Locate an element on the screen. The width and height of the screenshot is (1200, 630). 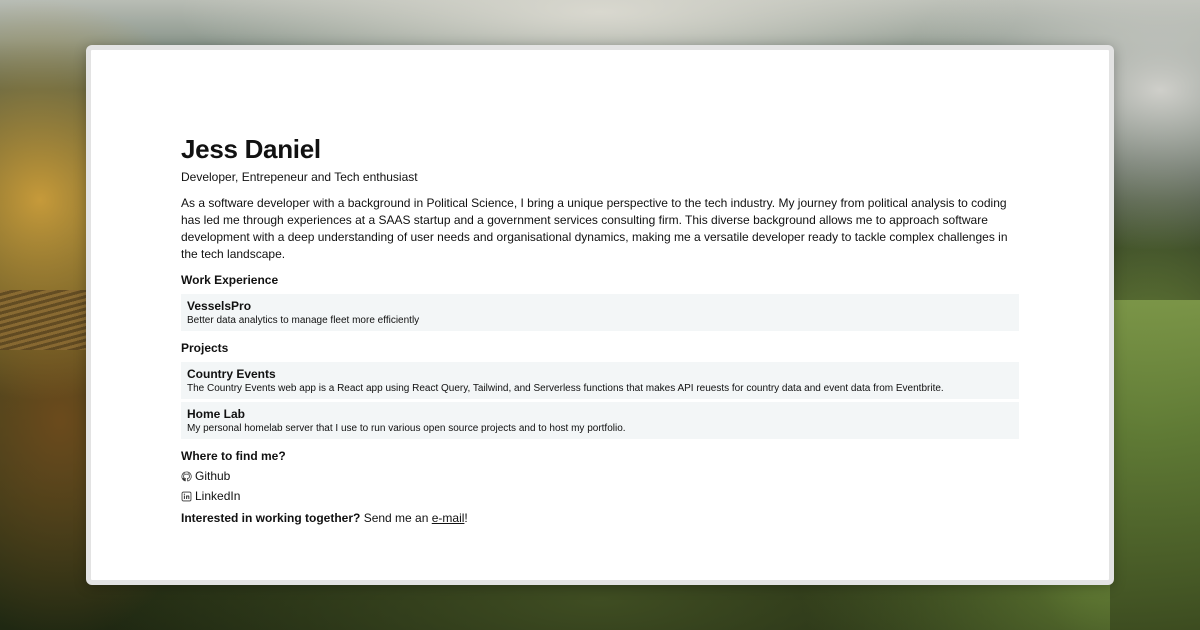
projects-heading: Projects is located at coordinates (205, 348).